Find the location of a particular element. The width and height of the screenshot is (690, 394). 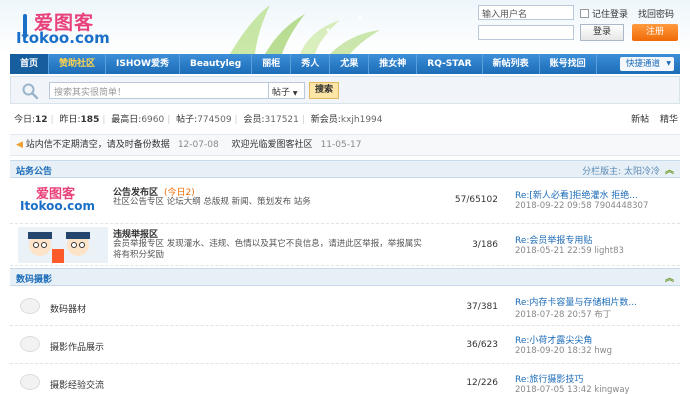

nav-new-posts: 新帖列表 is located at coordinates (511, 64).